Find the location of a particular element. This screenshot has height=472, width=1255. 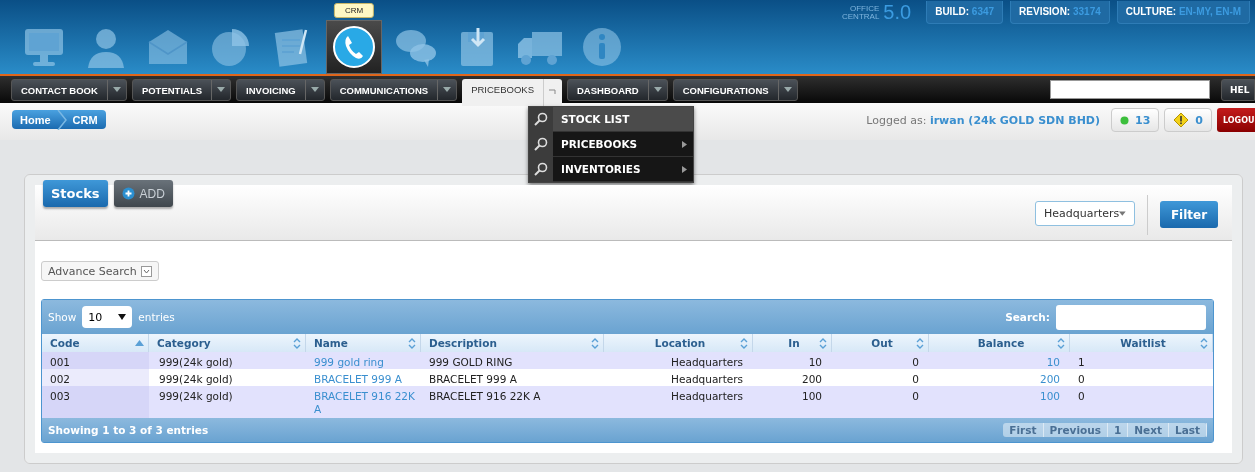

table-cell-text: 100 is located at coordinates (811, 396).